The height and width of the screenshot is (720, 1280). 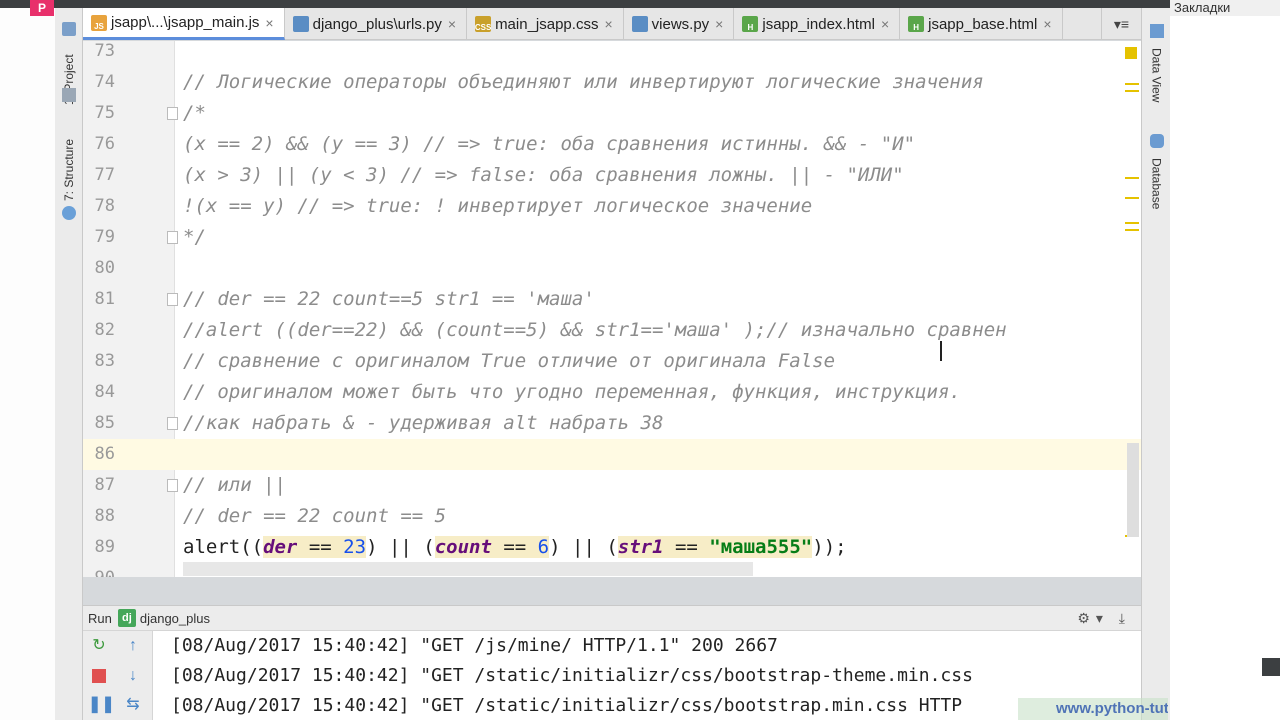 What do you see at coordinates (104, 485) in the screenshot?
I see `line-number: 87` at bounding box center [104, 485].